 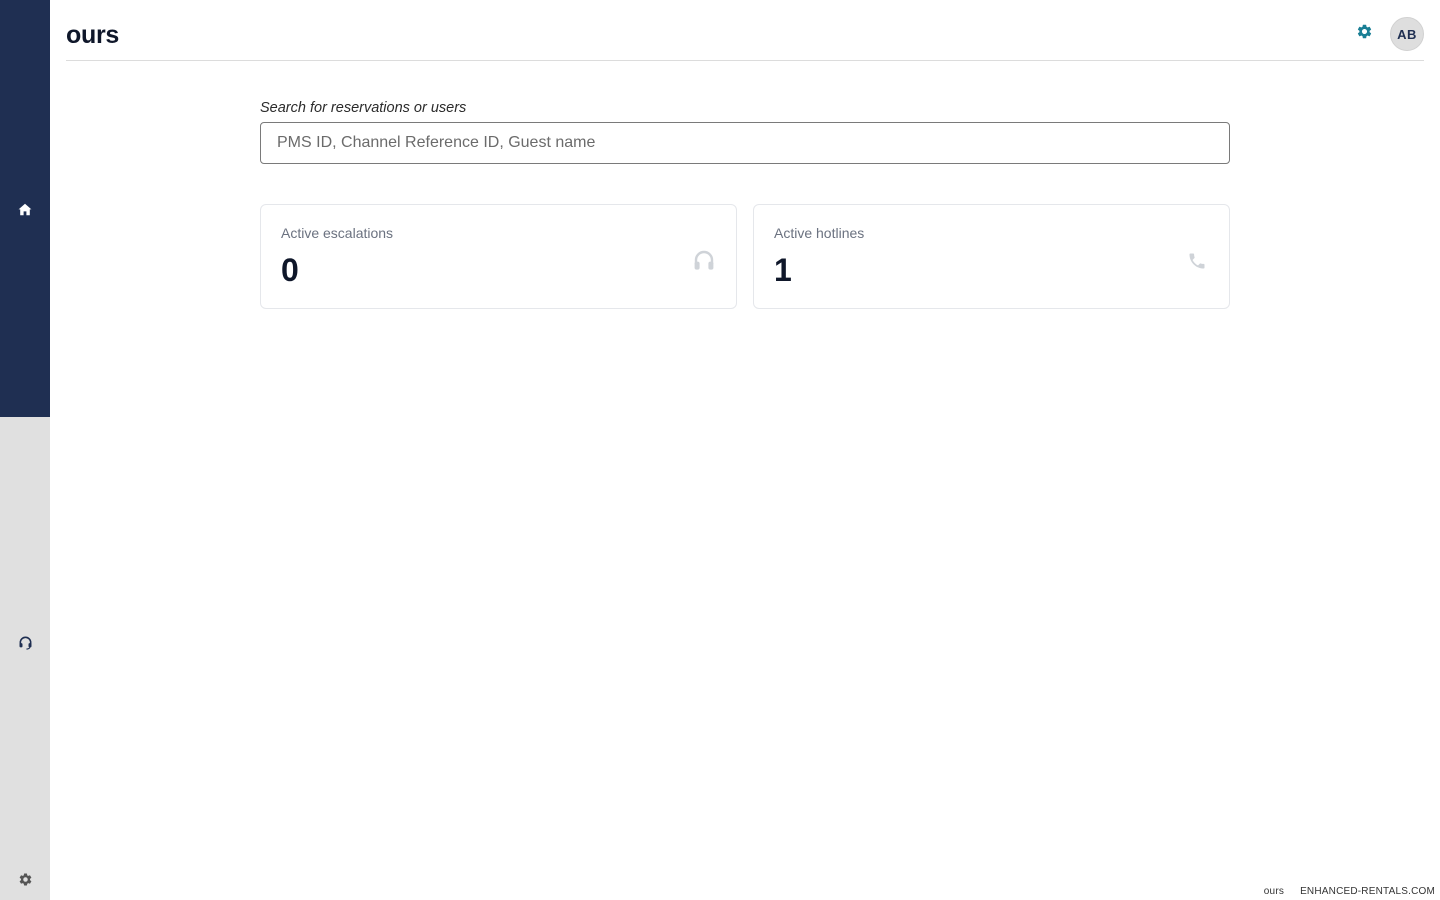 I want to click on footer-domain: ENHANCED-RENTALS.COM, so click(x=1367, y=891).